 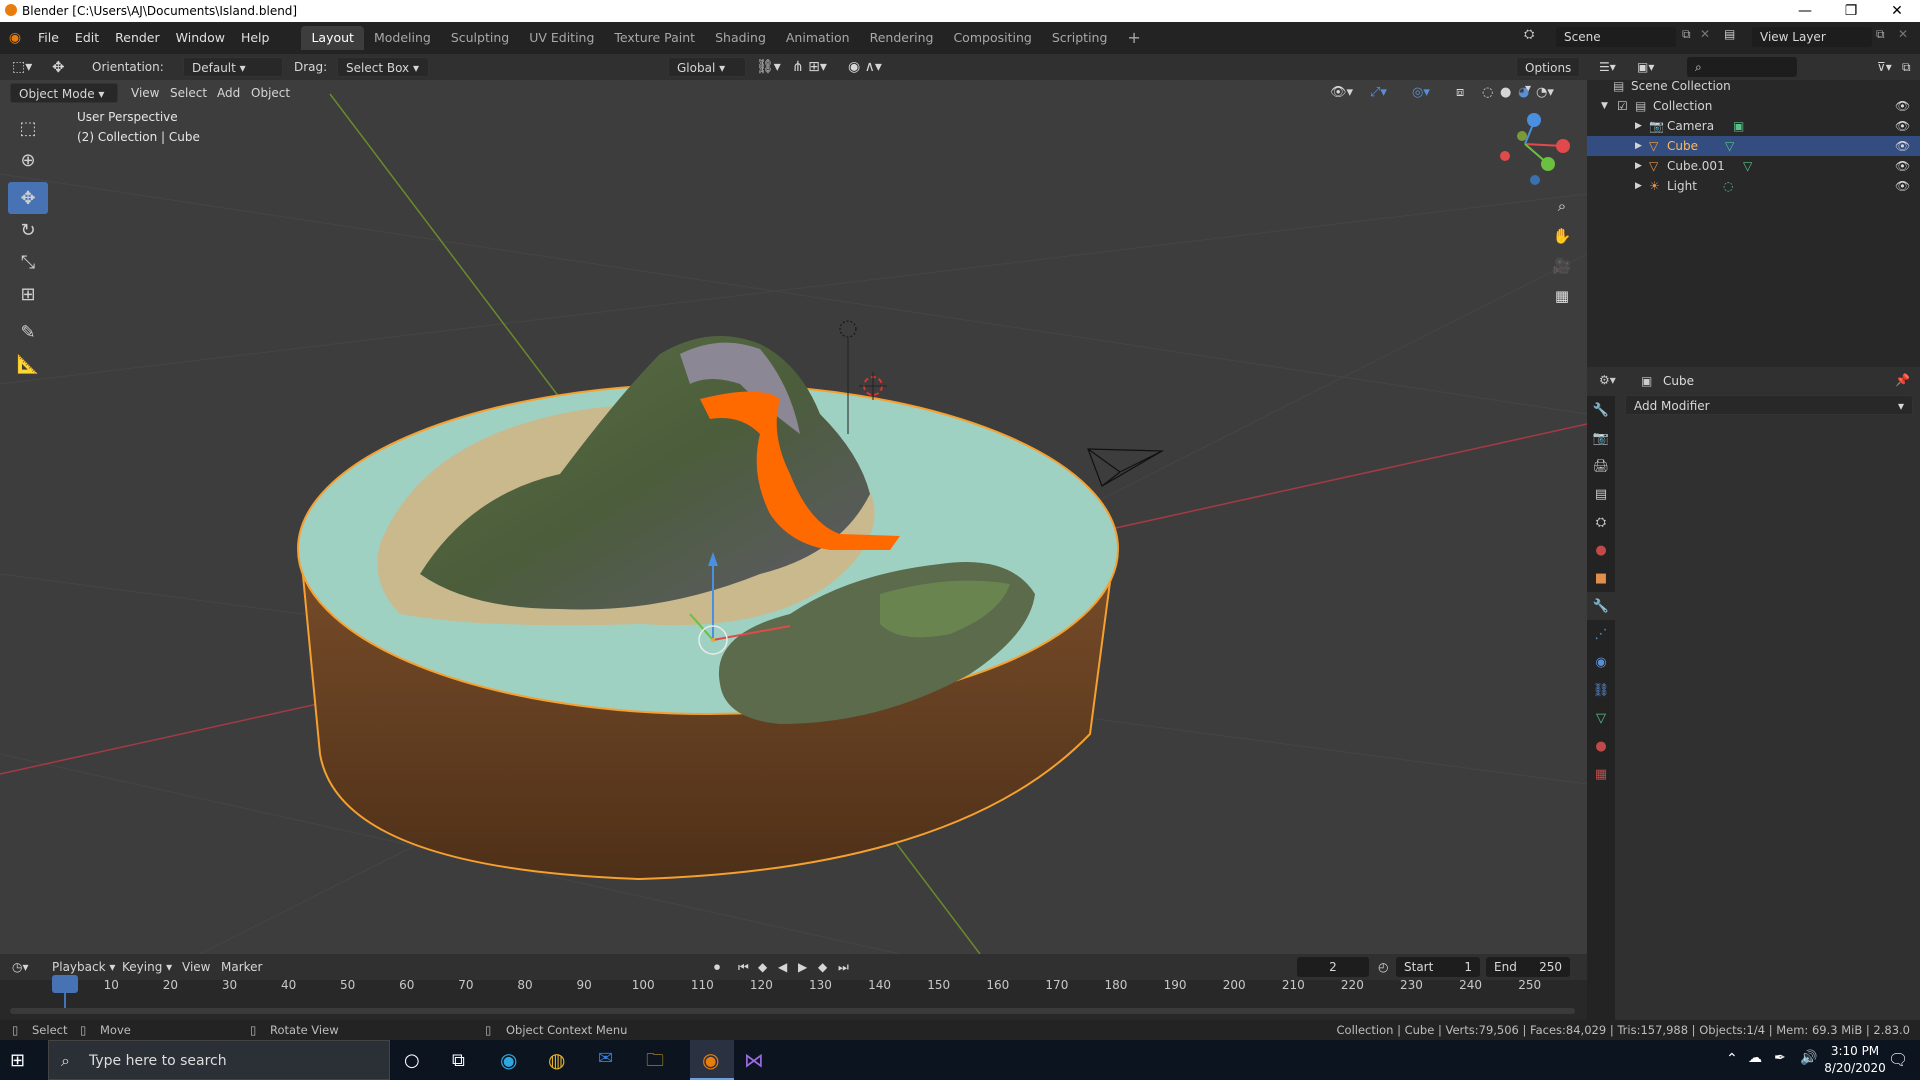 What do you see at coordinates (1753, 86) in the screenshot?
I see `outliner-scene-collection: ▤ Scene Collection` at bounding box center [1753, 86].